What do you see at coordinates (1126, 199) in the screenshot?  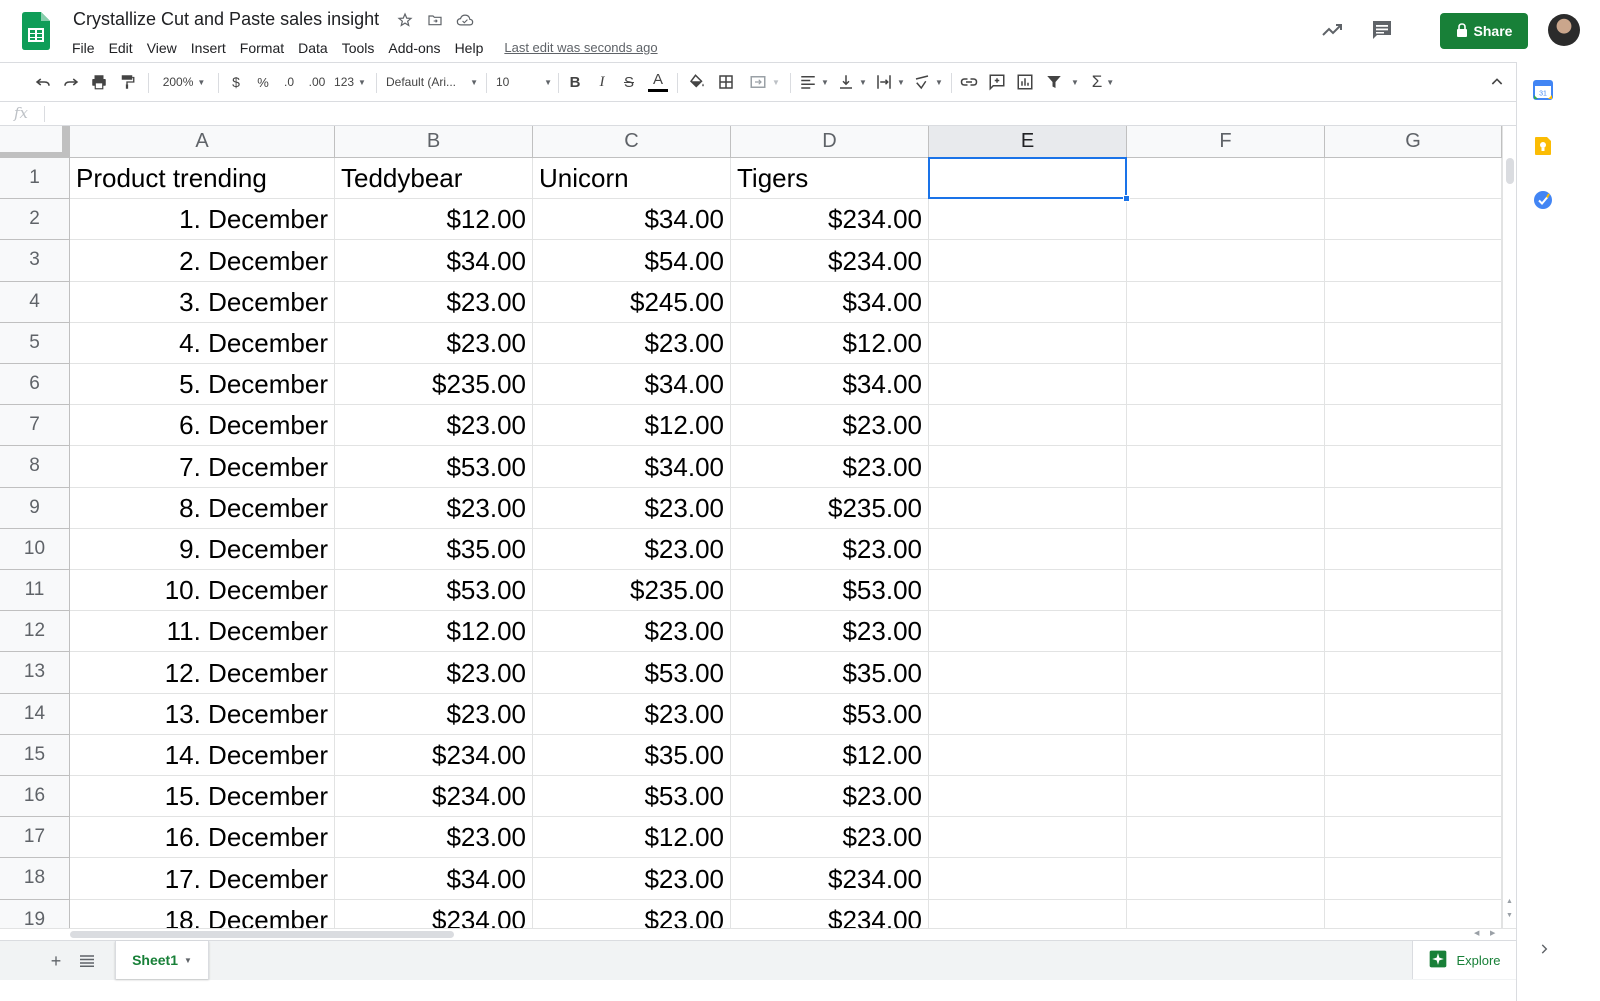 I see `fill-handle` at bounding box center [1126, 199].